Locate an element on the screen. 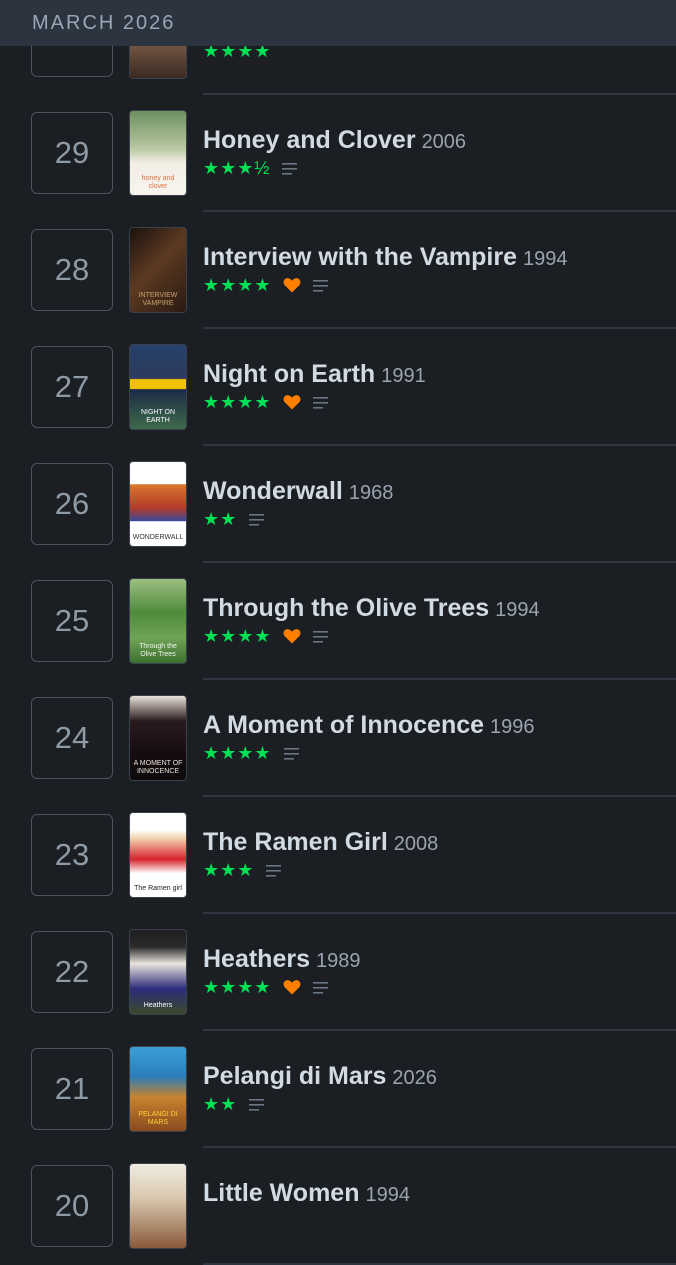  entry-meta: ★★★½ is located at coordinates (250, 167).